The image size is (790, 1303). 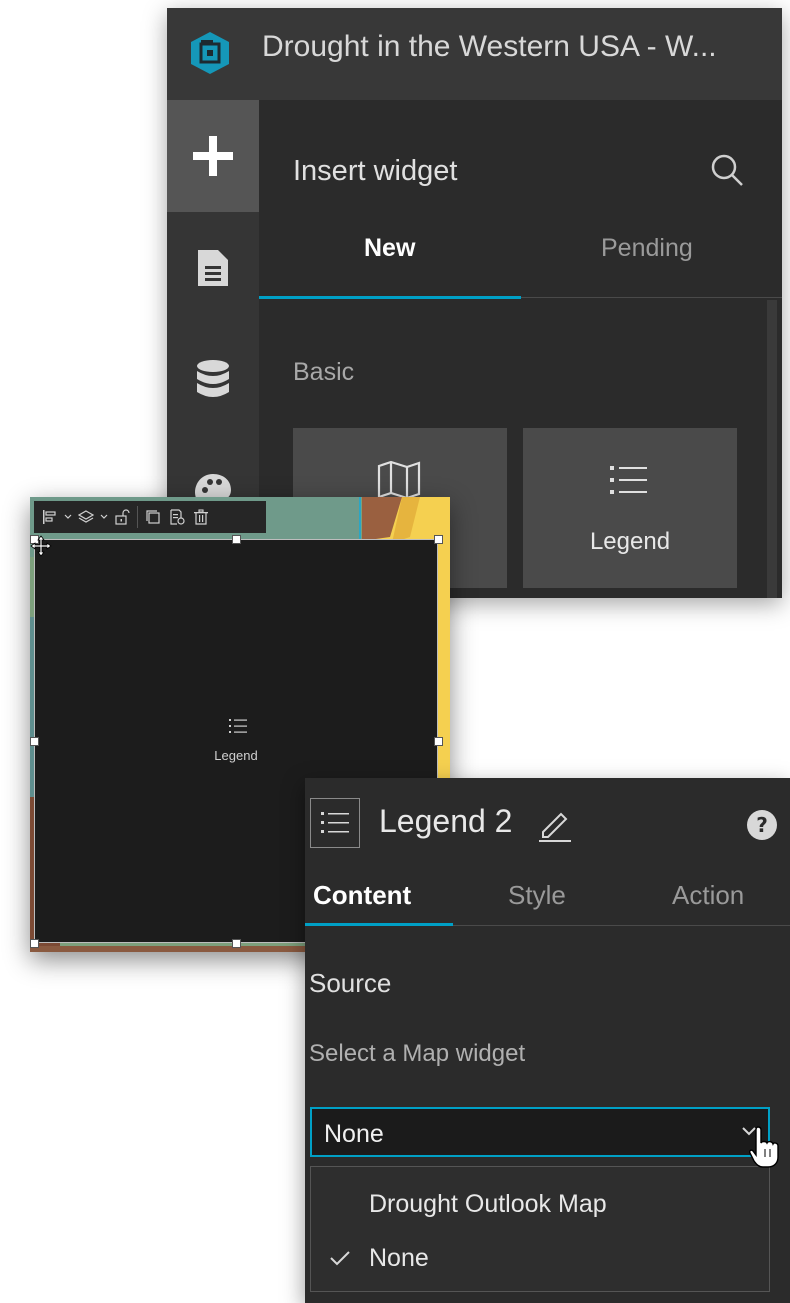 I want to click on toolbar-duplicate-button, so click(x=153, y=517).